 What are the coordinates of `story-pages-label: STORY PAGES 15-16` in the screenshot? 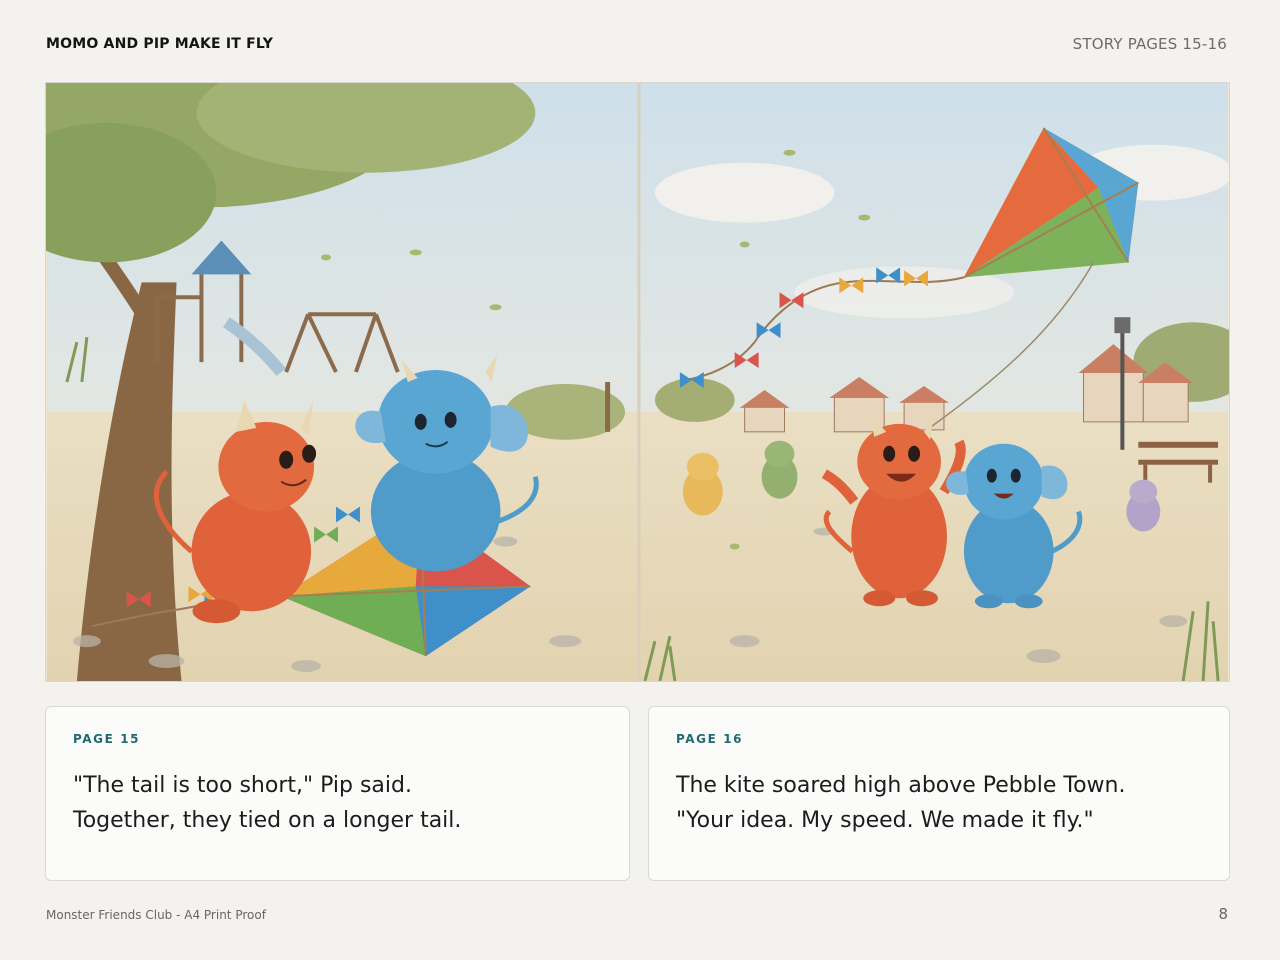 It's located at (1149, 44).